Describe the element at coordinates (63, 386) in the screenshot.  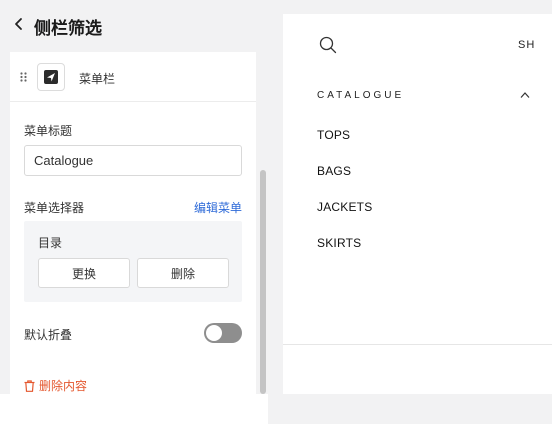
I see `delete-content-label: 删除内容` at that location.